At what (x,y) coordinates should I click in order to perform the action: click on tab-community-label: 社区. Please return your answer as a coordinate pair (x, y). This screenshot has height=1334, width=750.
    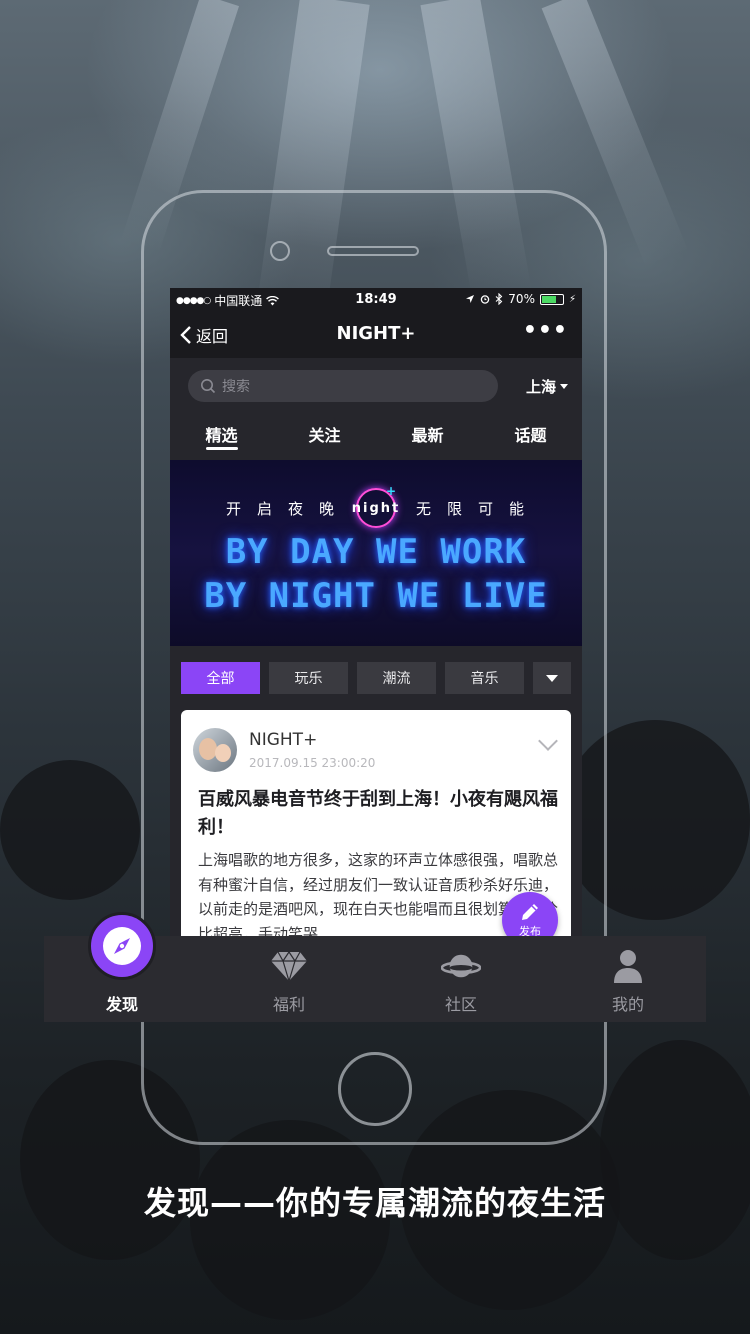
    Looking at the image, I should click on (460, 1004).